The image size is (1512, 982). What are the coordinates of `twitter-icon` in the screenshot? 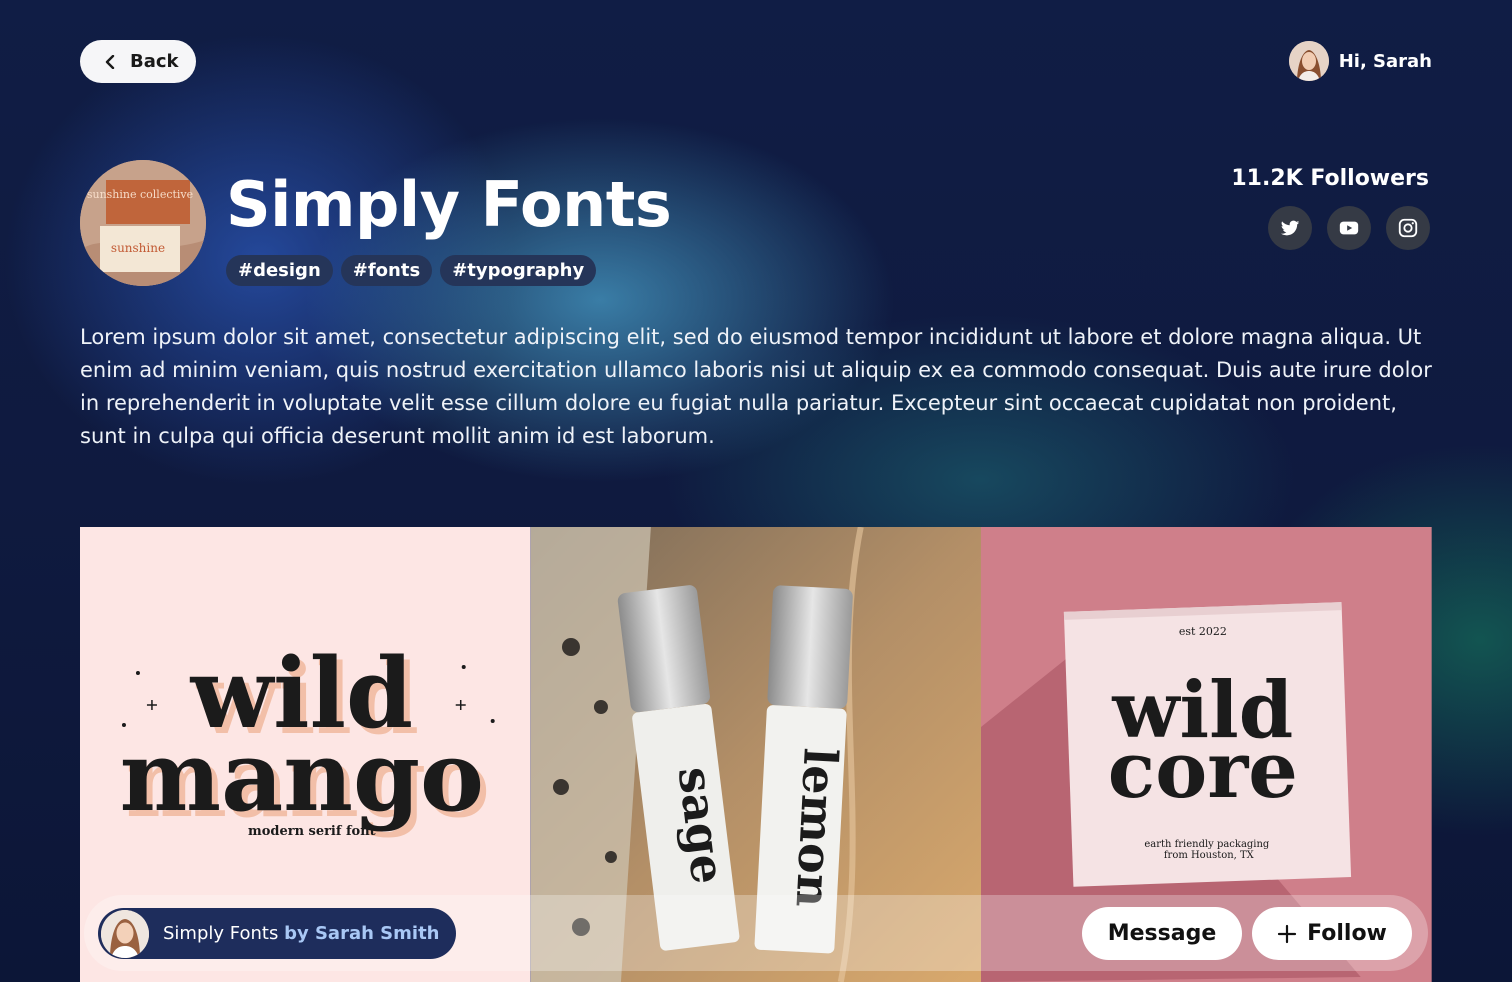 It's located at (1290, 228).